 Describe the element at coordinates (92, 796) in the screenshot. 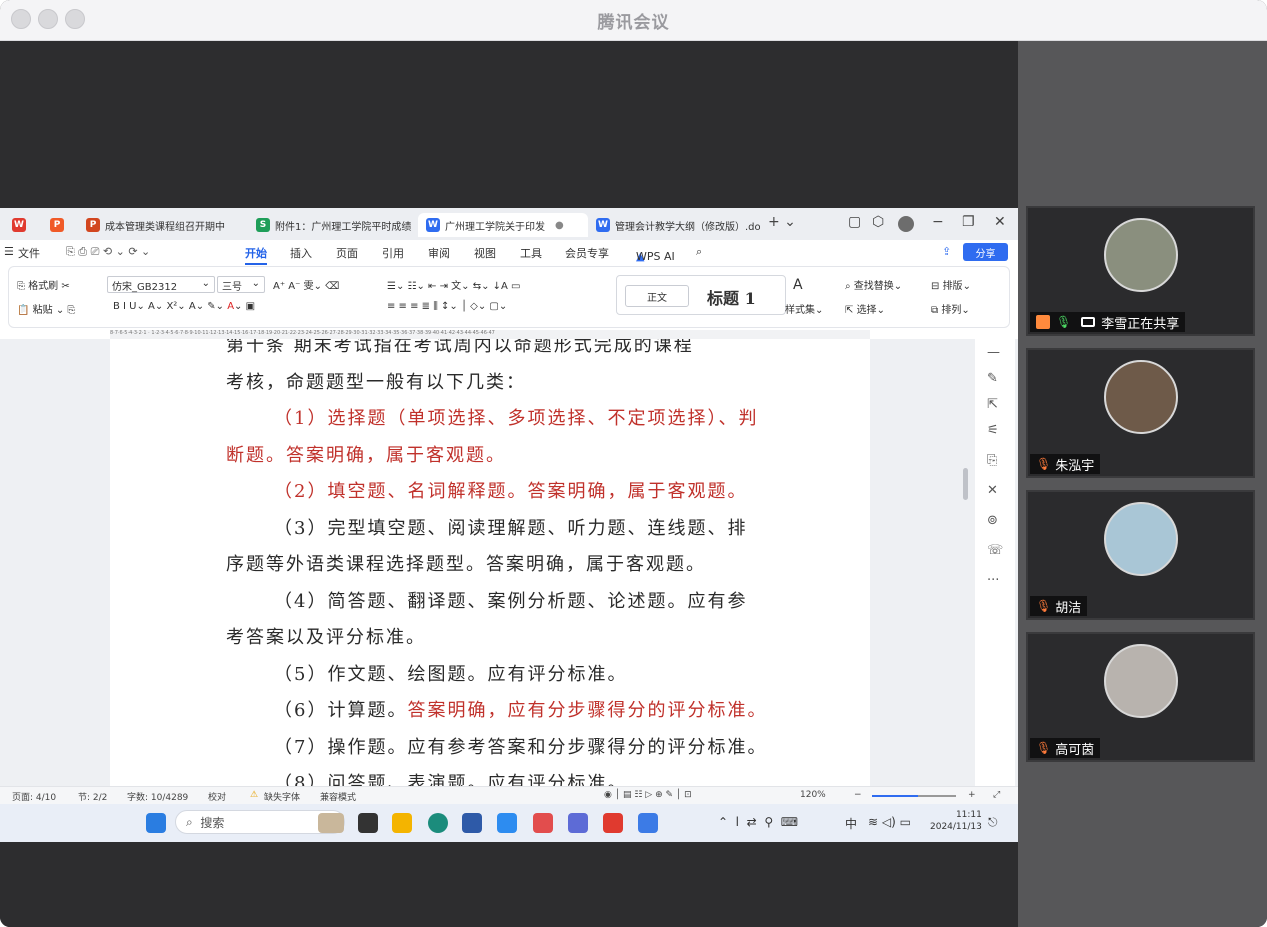

I see `section-indicator: 节: 2/2` at that location.